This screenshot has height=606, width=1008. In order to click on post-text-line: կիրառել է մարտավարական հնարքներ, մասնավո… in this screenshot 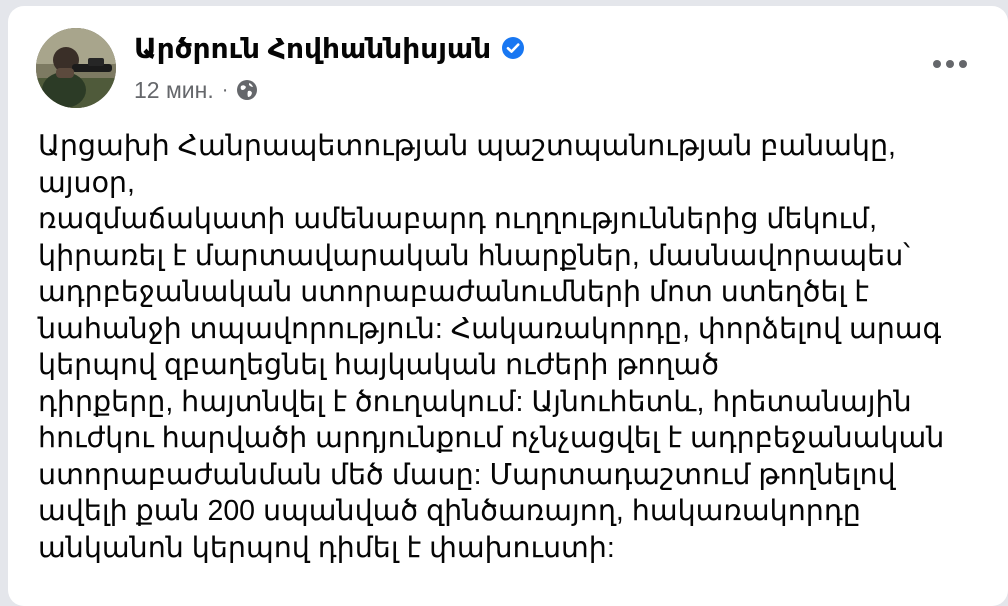, I will do `click(474, 255)`.